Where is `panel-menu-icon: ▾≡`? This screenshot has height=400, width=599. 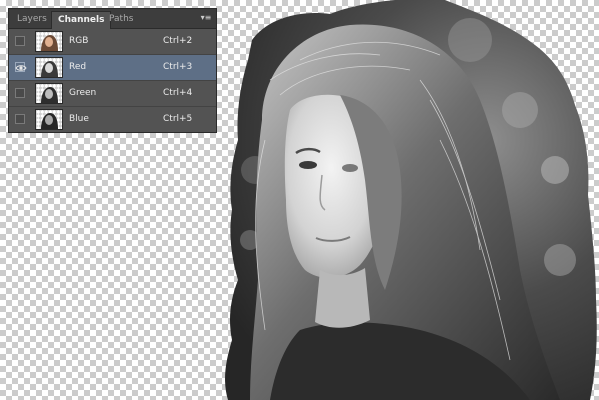 panel-menu-icon: ▾≡ is located at coordinates (206, 18).